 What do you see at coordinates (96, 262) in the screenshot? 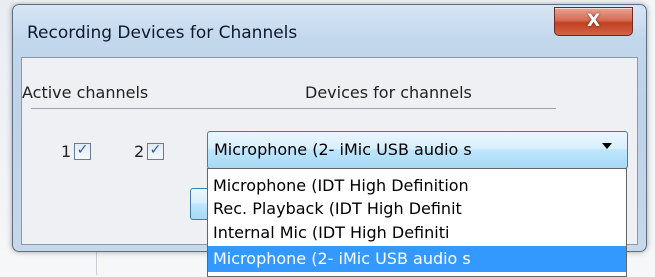
I see `background-divider` at bounding box center [96, 262].